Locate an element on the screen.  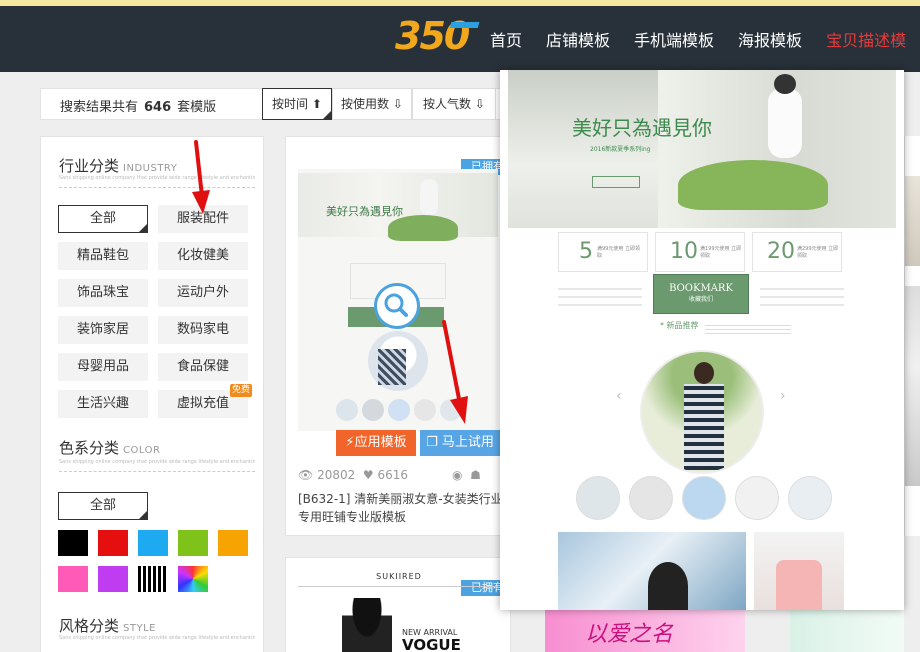
industry-option-cosmetics: 化妆健美 is located at coordinates (203, 256).